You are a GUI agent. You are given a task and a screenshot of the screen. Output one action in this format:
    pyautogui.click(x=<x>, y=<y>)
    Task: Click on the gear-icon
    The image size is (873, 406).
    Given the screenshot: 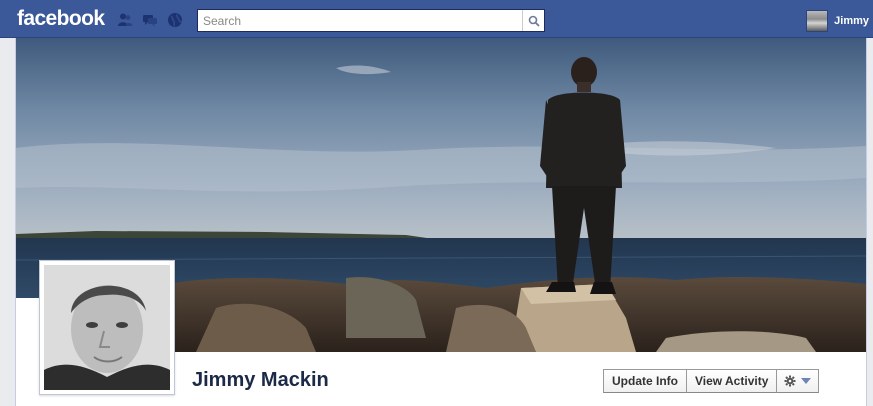 What is the action you would take?
    pyautogui.click(x=790, y=381)
    